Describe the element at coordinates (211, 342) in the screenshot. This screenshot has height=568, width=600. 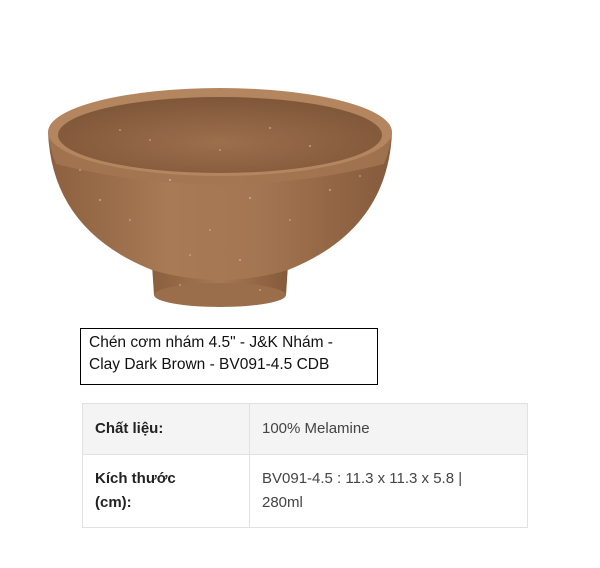
I see `caption-line-1: Chén cơm nhám 4.5" - J&K Nhám -` at that location.